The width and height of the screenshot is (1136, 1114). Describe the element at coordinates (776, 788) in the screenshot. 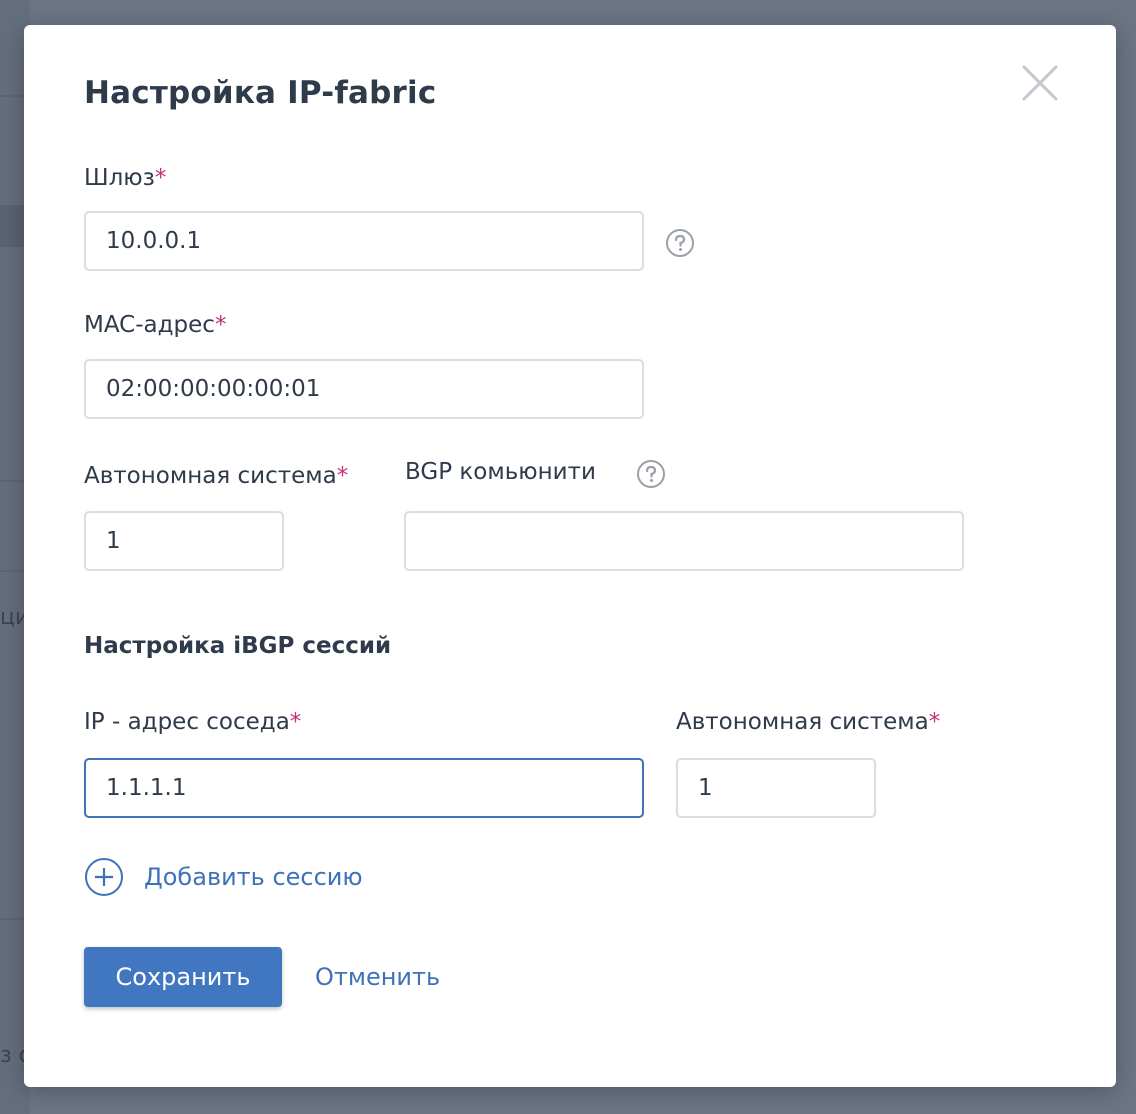

I see `session-as-input` at that location.